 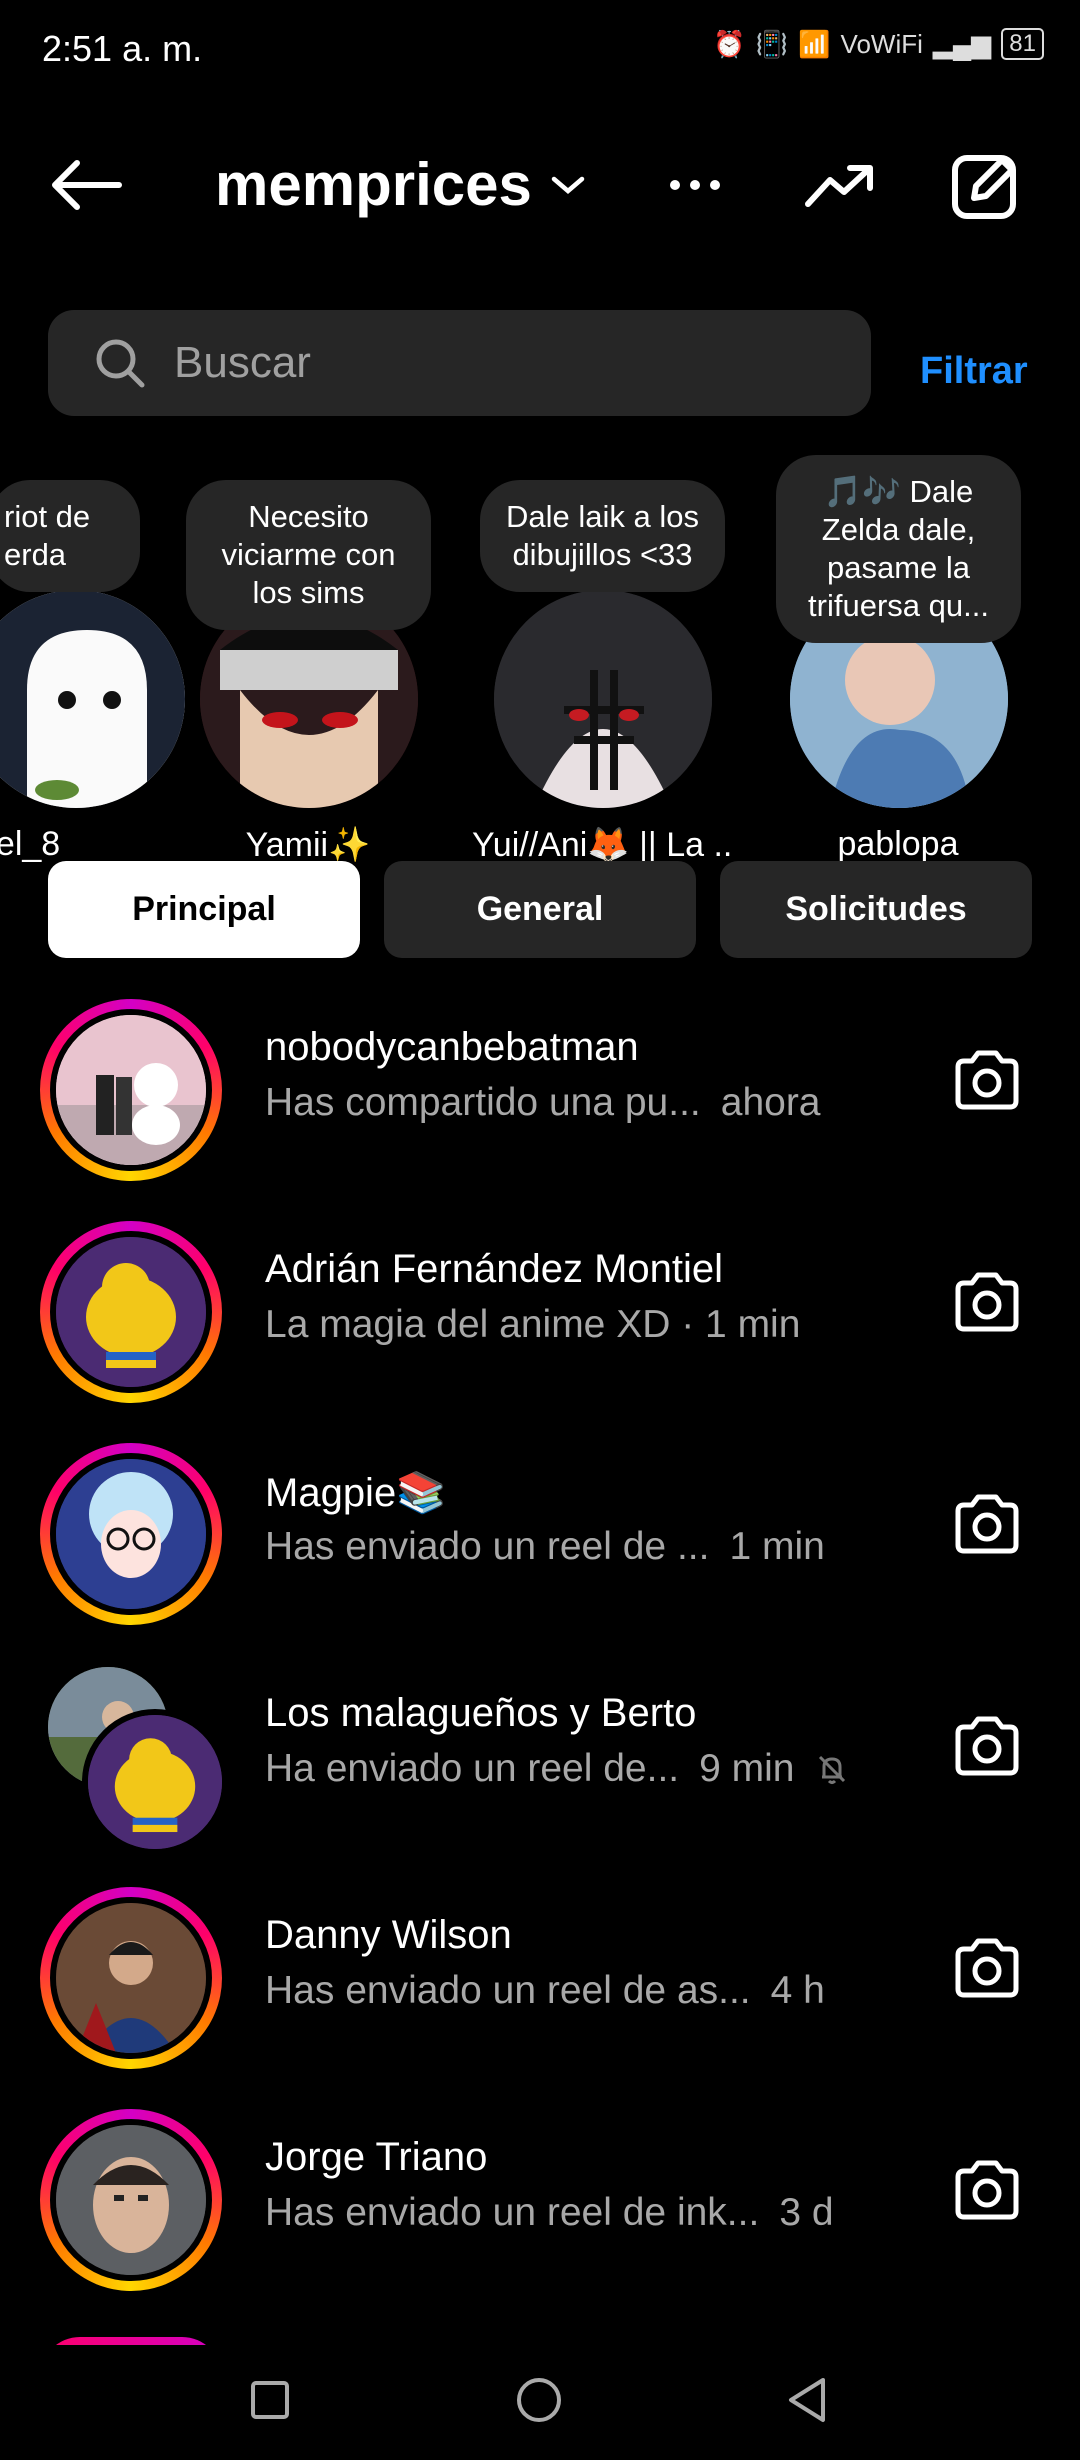 I want to click on conversation-name: Jorge Triano, so click(x=376, y=2157).